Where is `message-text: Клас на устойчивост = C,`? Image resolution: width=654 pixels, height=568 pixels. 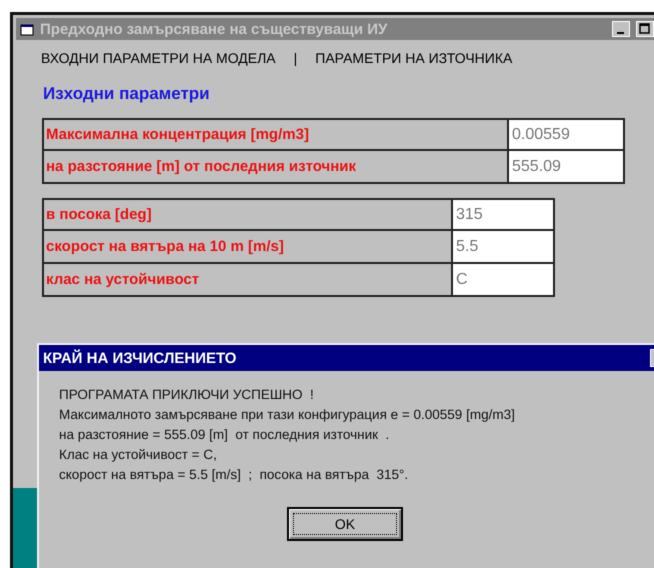 message-text: Клас на устойчивост = C, is located at coordinates (138, 455).